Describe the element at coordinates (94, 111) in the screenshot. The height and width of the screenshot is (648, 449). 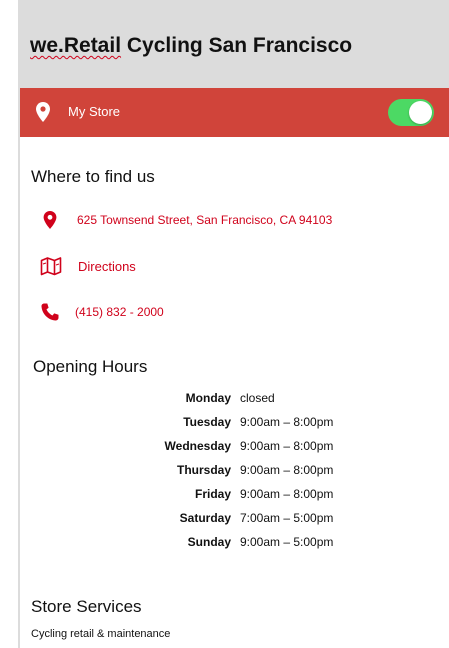
I see `my-store-label: My Store` at that location.